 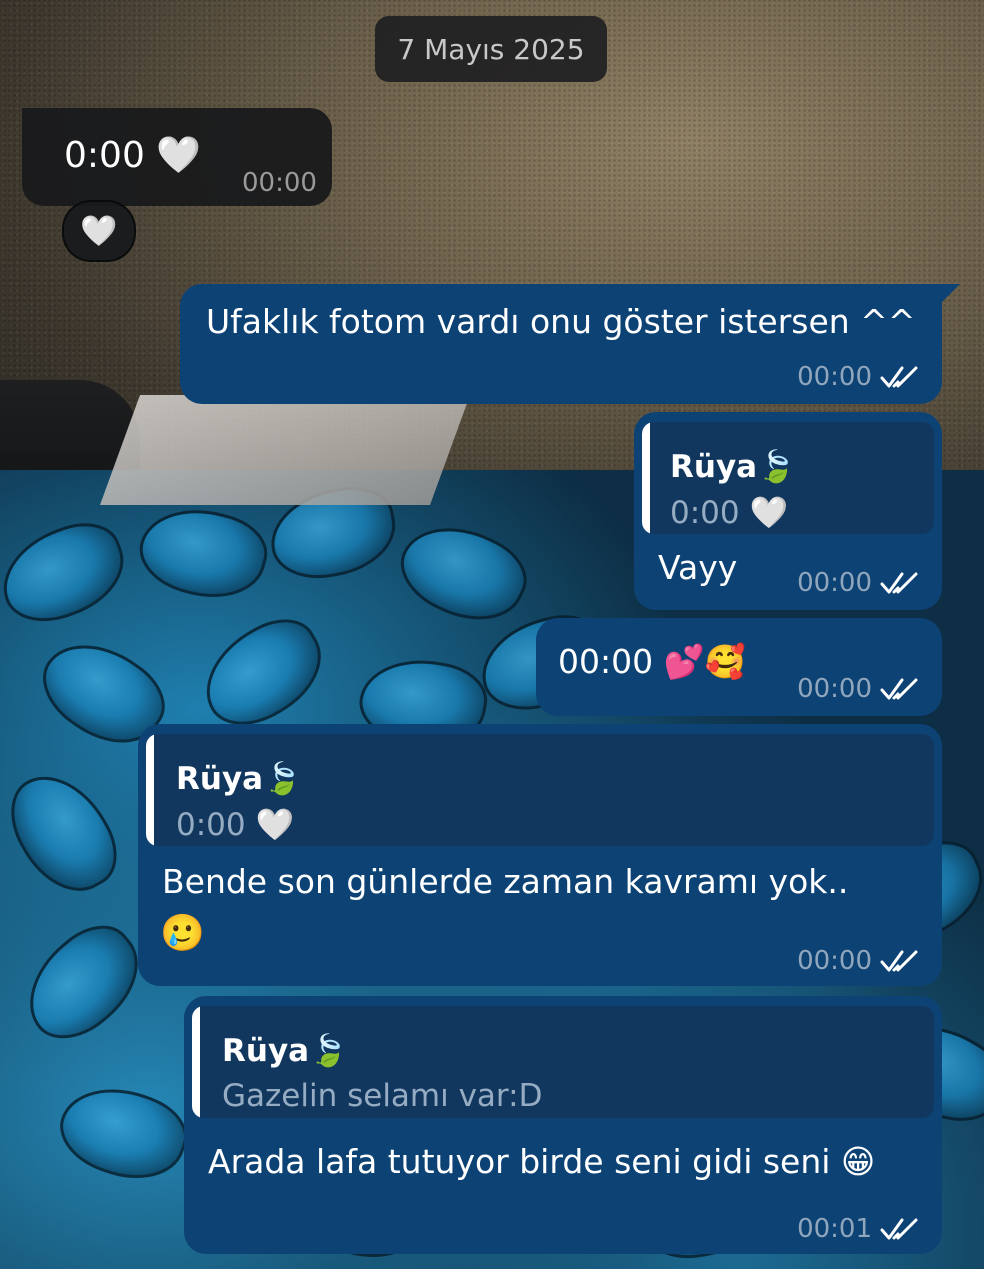 I want to click on heart-reaction-icon: 🤍, so click(x=99, y=231).